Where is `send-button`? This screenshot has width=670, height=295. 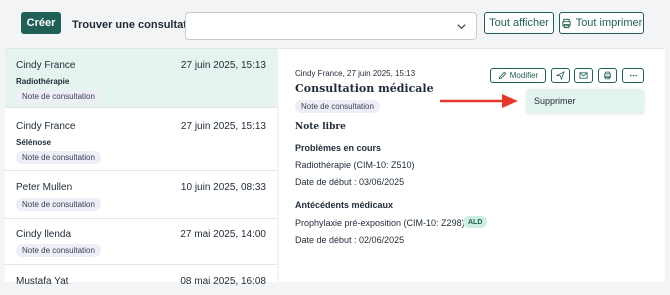
send-button is located at coordinates (560, 75).